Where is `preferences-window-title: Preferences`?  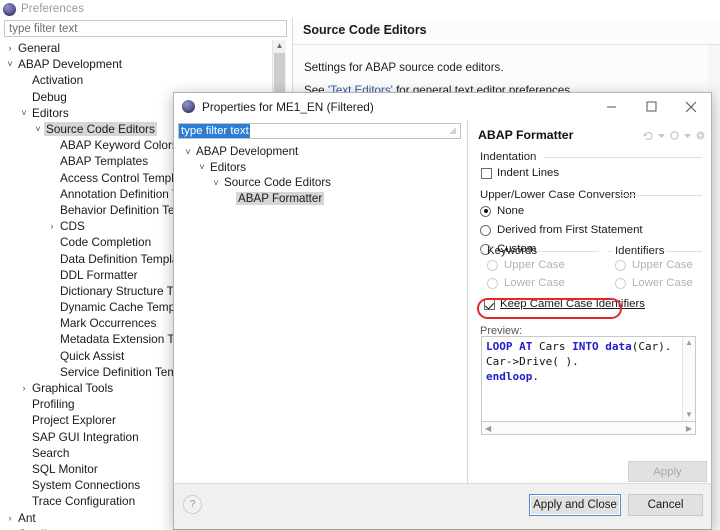 preferences-window-title: Preferences is located at coordinates (53, 9).